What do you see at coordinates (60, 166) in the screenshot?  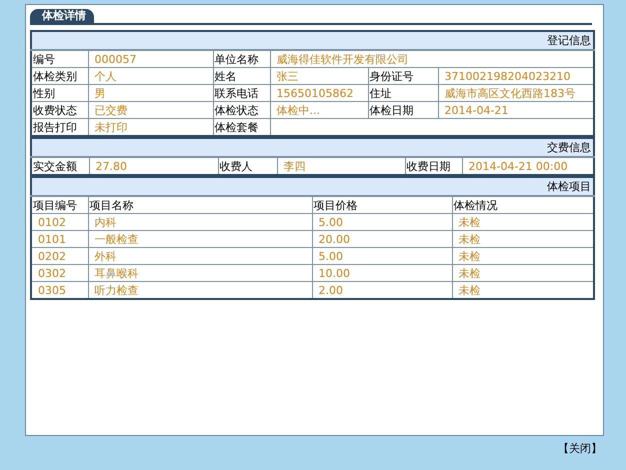 I see `field-label: 实交金额` at bounding box center [60, 166].